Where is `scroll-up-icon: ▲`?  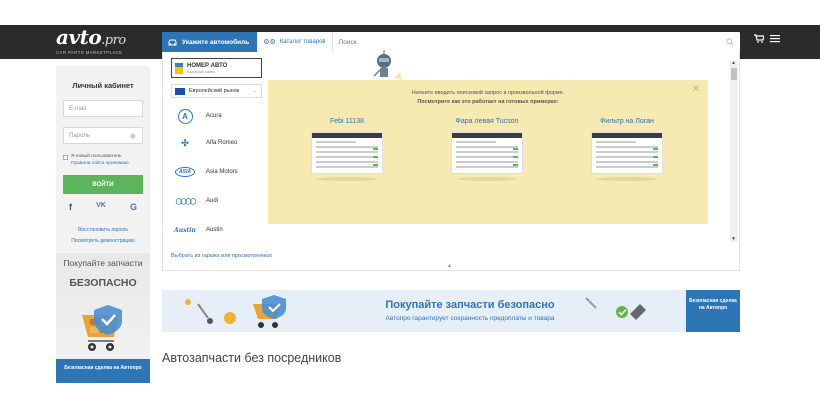 scroll-up-icon: ▲ is located at coordinates (733, 63).